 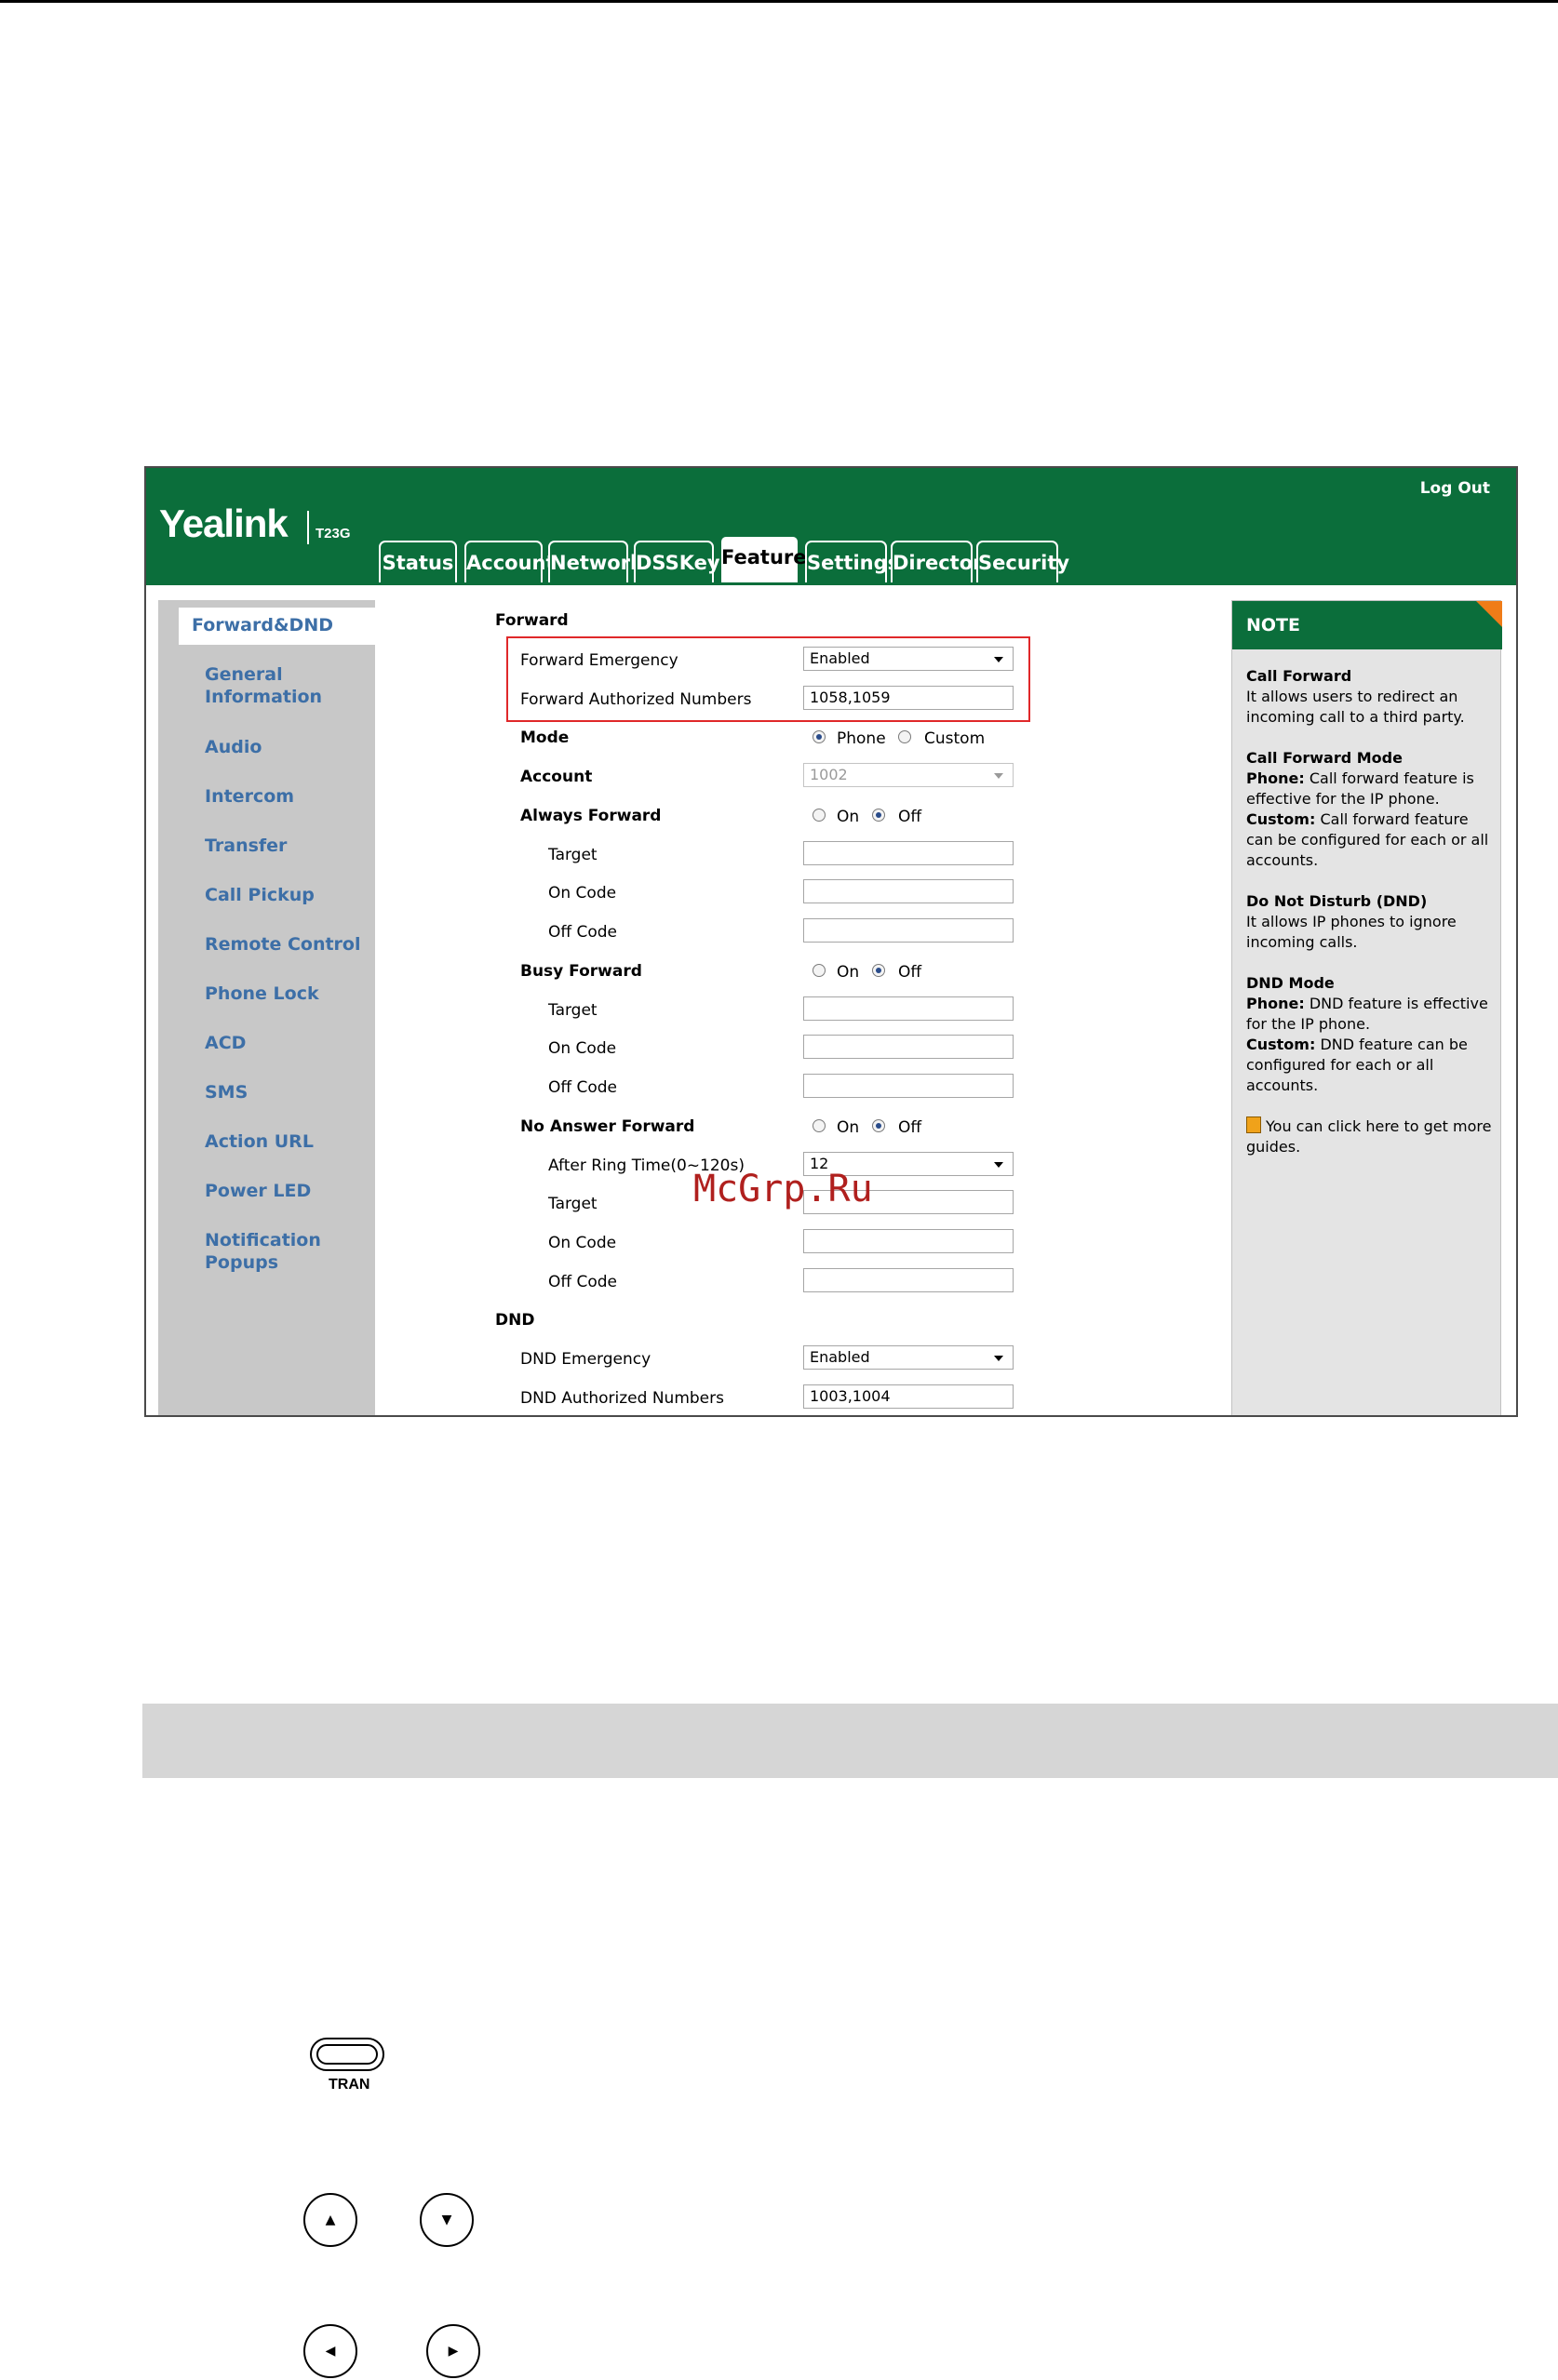 I want to click on sidebar-item-intercom: Intercom, so click(x=249, y=796).